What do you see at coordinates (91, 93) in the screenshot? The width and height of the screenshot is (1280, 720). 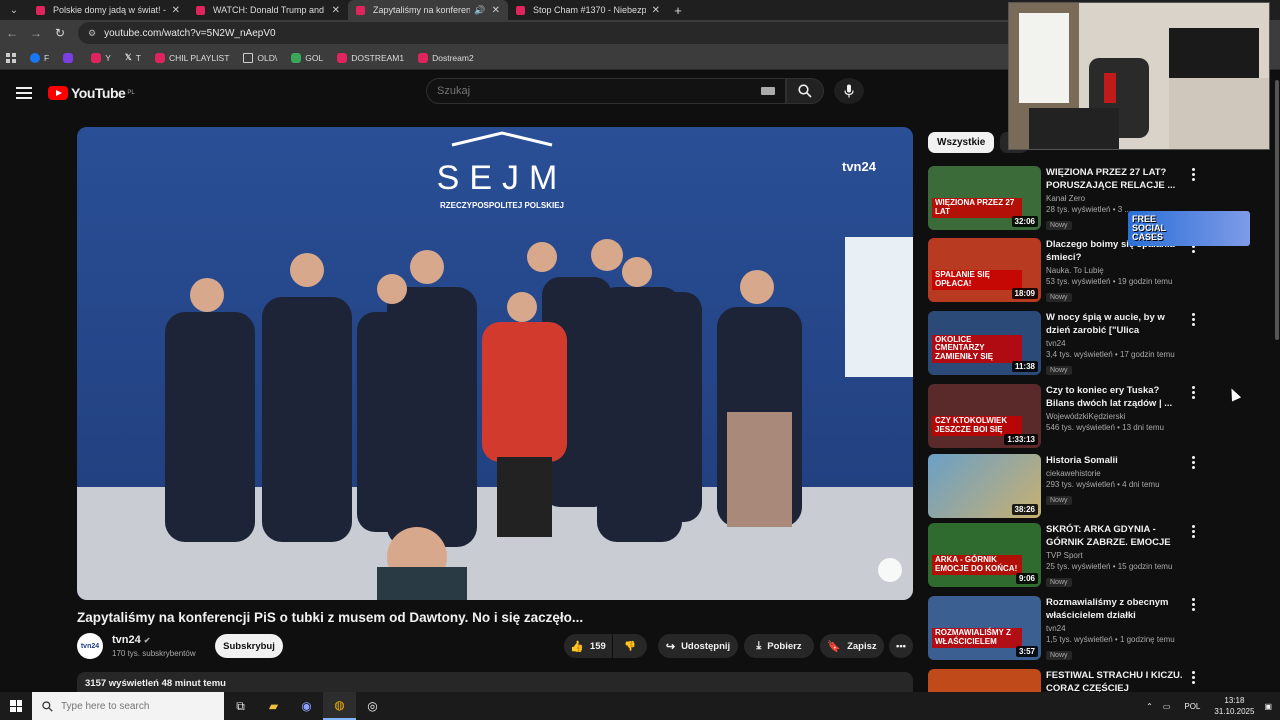 I see `youtube-logo: YouTube PL` at bounding box center [91, 93].